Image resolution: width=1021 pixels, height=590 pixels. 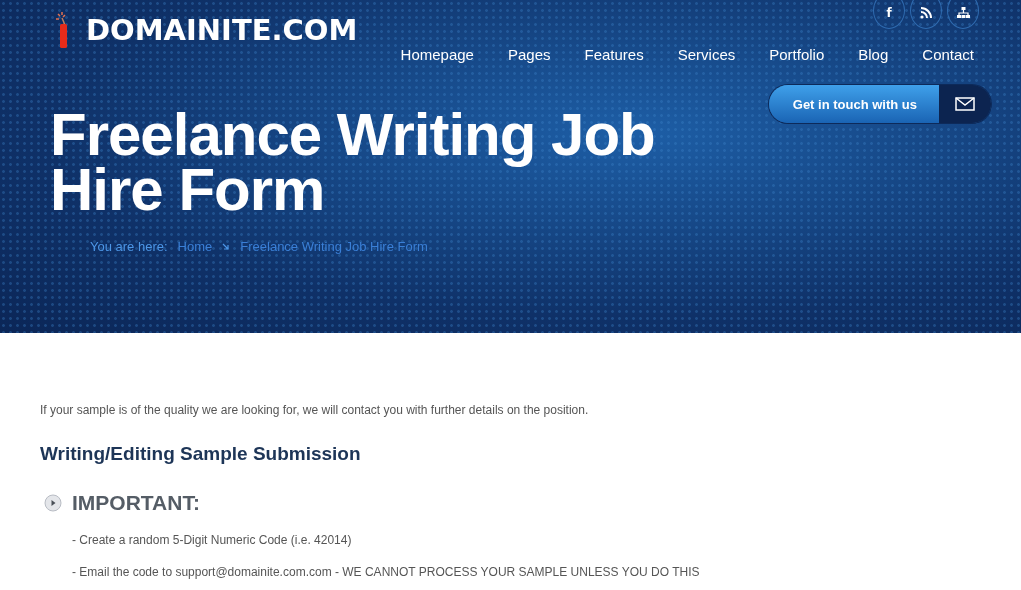 What do you see at coordinates (529, 54) in the screenshot?
I see `nav-link: Pages` at bounding box center [529, 54].